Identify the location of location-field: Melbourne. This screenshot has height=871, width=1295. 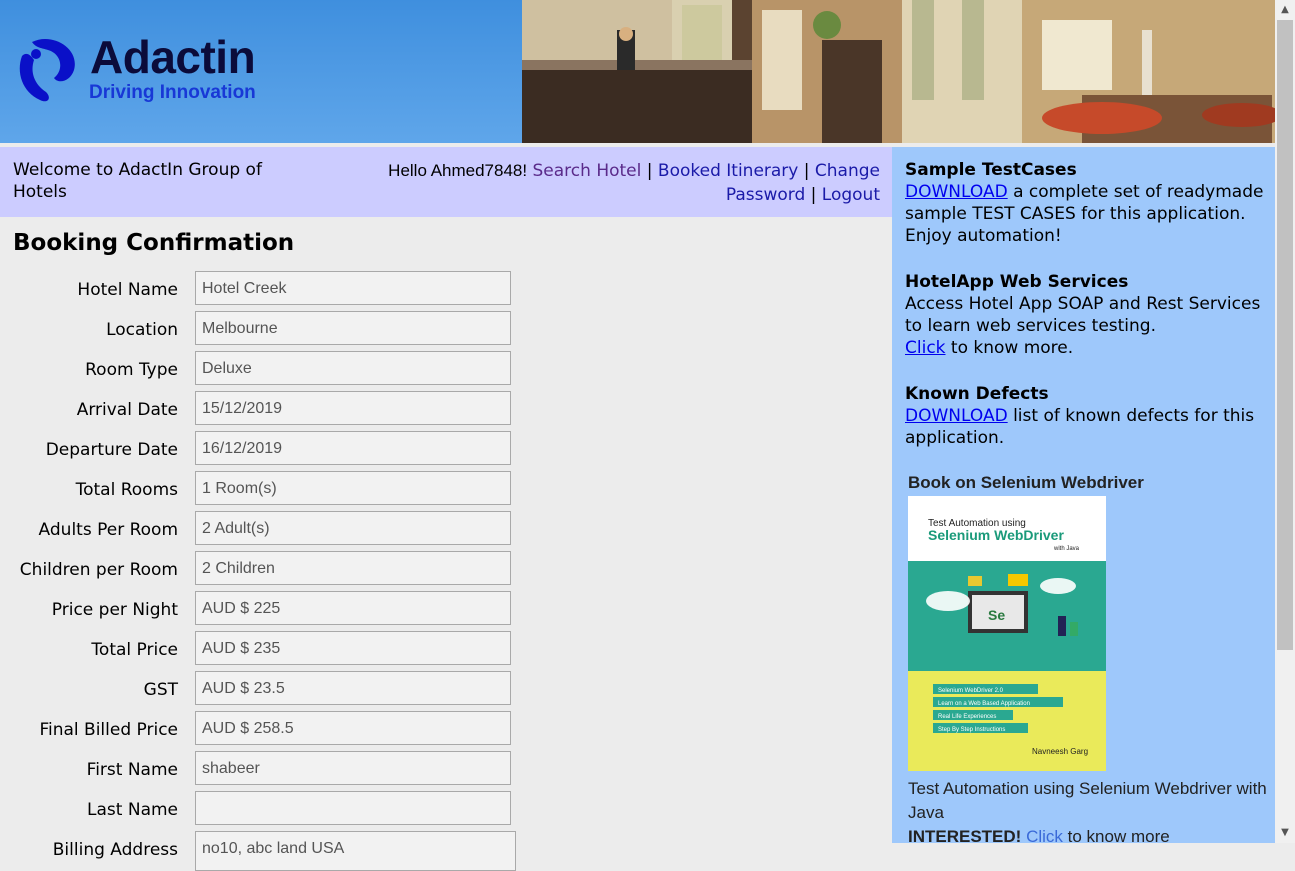
(353, 328).